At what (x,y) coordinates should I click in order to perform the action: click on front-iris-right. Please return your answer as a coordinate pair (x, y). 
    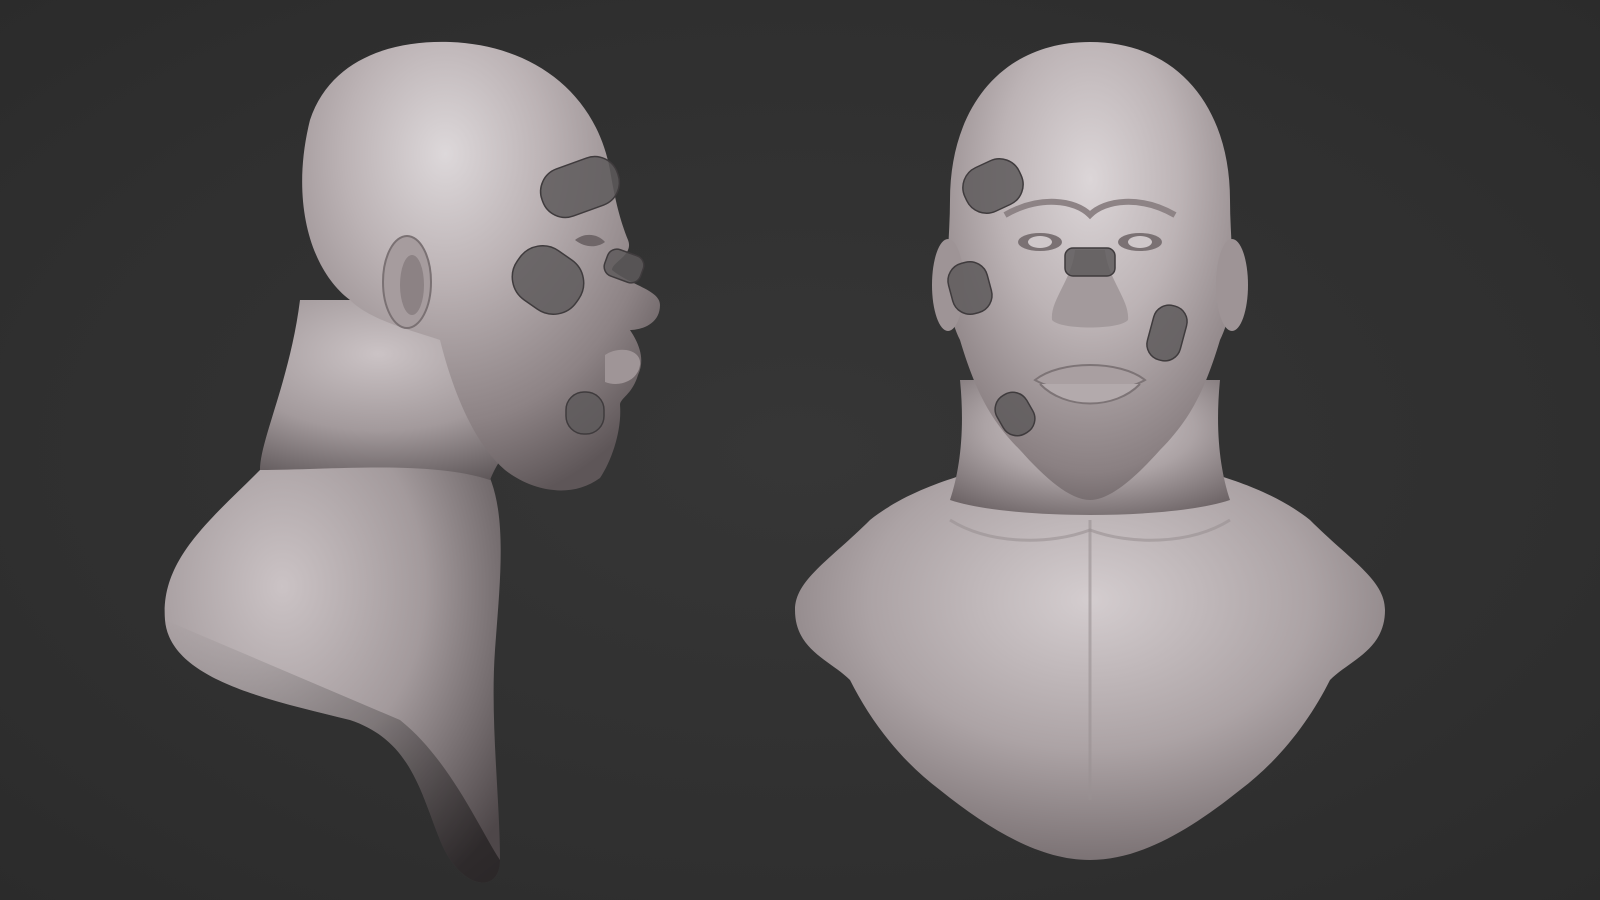
    Looking at the image, I should click on (1140, 242).